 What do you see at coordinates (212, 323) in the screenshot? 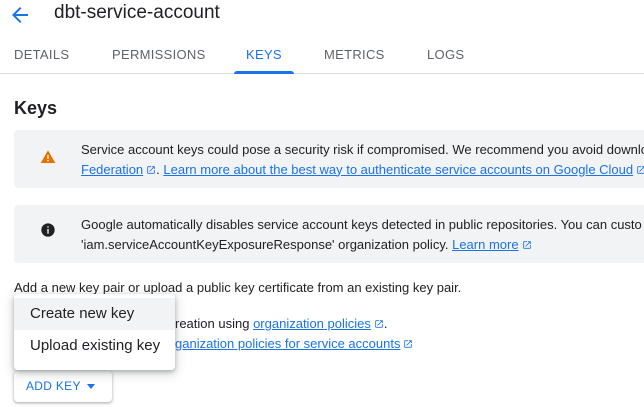
I see `policy-line1-text: reation using` at bounding box center [212, 323].